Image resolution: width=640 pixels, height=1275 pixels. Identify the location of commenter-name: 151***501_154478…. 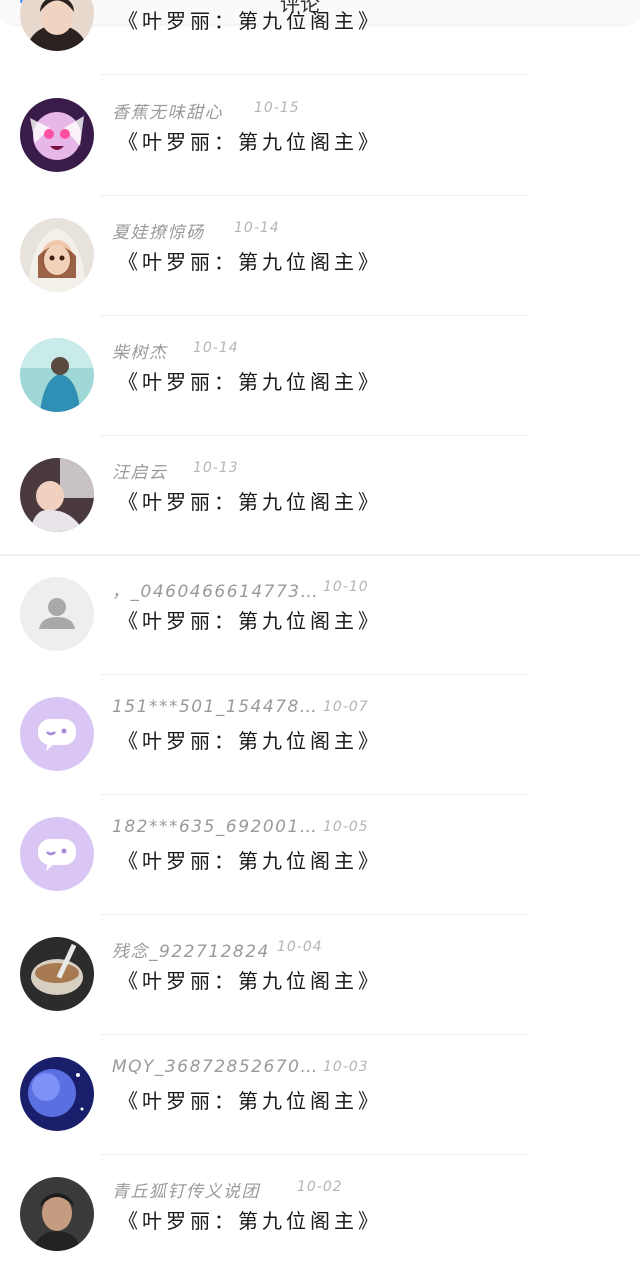
(215, 707).